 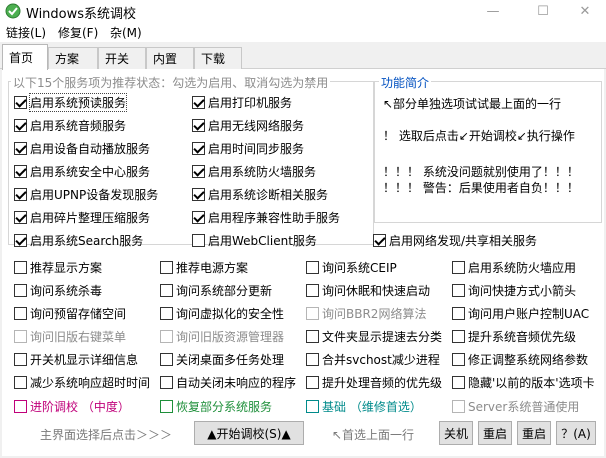 What do you see at coordinates (58, 267) in the screenshot?
I see `option-checkbox: 推荐显示方案` at bounding box center [58, 267].